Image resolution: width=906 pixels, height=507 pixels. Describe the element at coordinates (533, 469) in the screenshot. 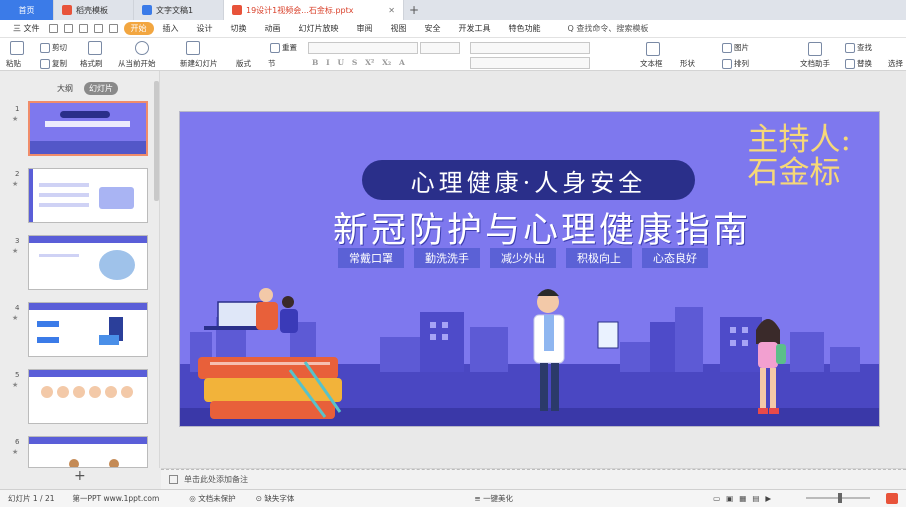

I see `notes-divider` at that location.